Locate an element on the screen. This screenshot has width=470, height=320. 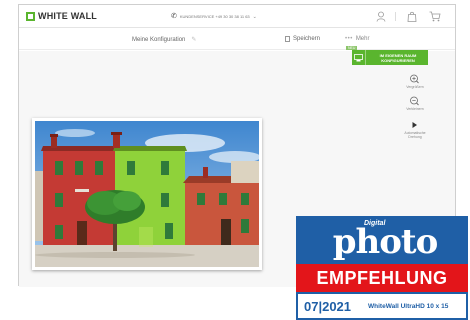
configure-in-room-button: IM EIGENEN RAUM KONFIGURIEREN is located at coordinates (390, 57).